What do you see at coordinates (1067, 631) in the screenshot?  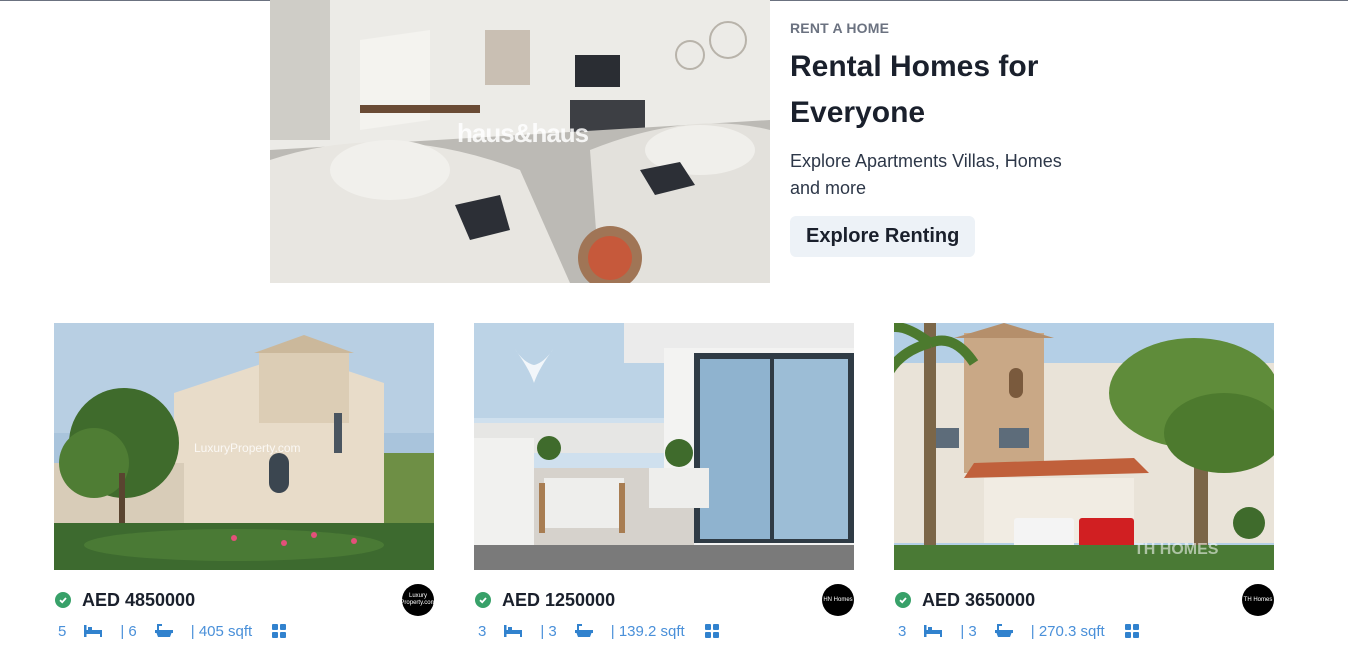 I see `area-size: | 270.3 sqft` at bounding box center [1067, 631].